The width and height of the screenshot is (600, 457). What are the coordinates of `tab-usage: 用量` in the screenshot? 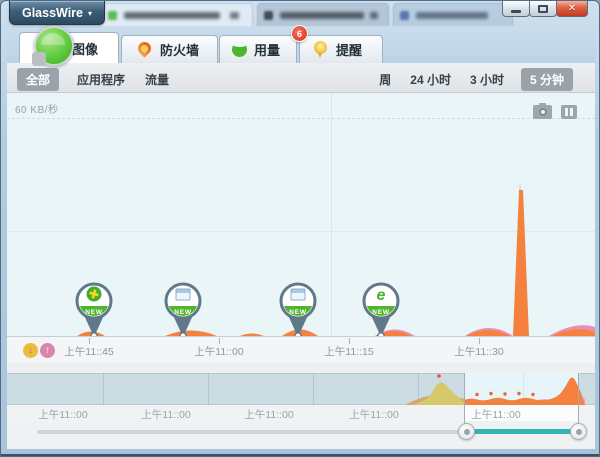 It's located at (258, 49).